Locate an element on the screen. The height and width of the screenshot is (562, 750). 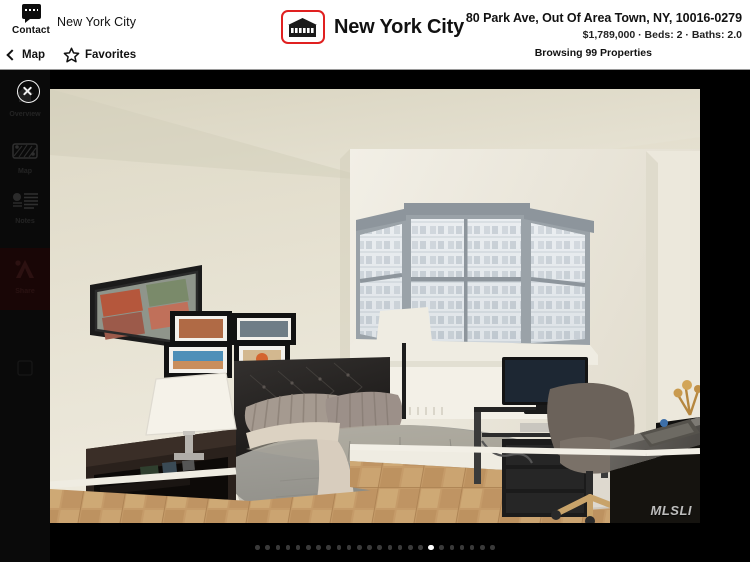
brand: New York City is located at coordinates (372, 27).